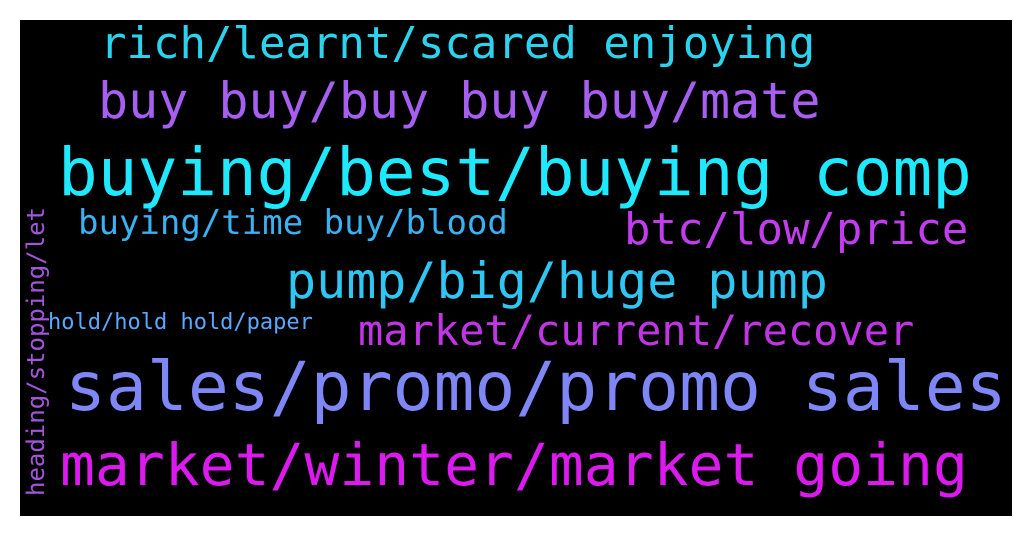  I want to click on word-buy-buy-mate: buy buy/buy buy buy/mate, so click(459, 101).